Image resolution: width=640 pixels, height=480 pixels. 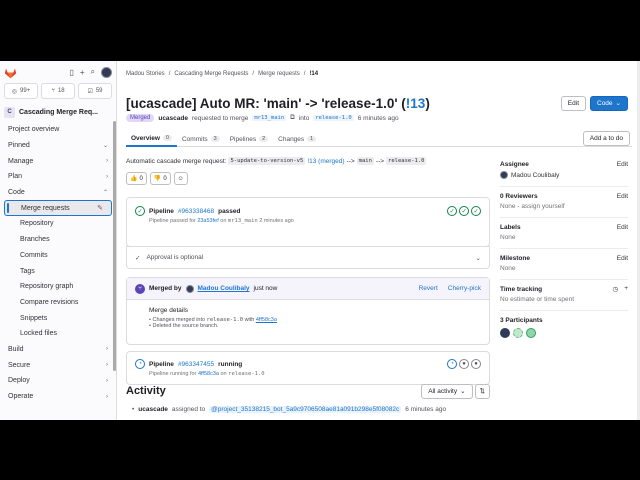 What do you see at coordinates (58, 271) in the screenshot?
I see `sidebar-item-tags: Tags` at bounding box center [58, 271].